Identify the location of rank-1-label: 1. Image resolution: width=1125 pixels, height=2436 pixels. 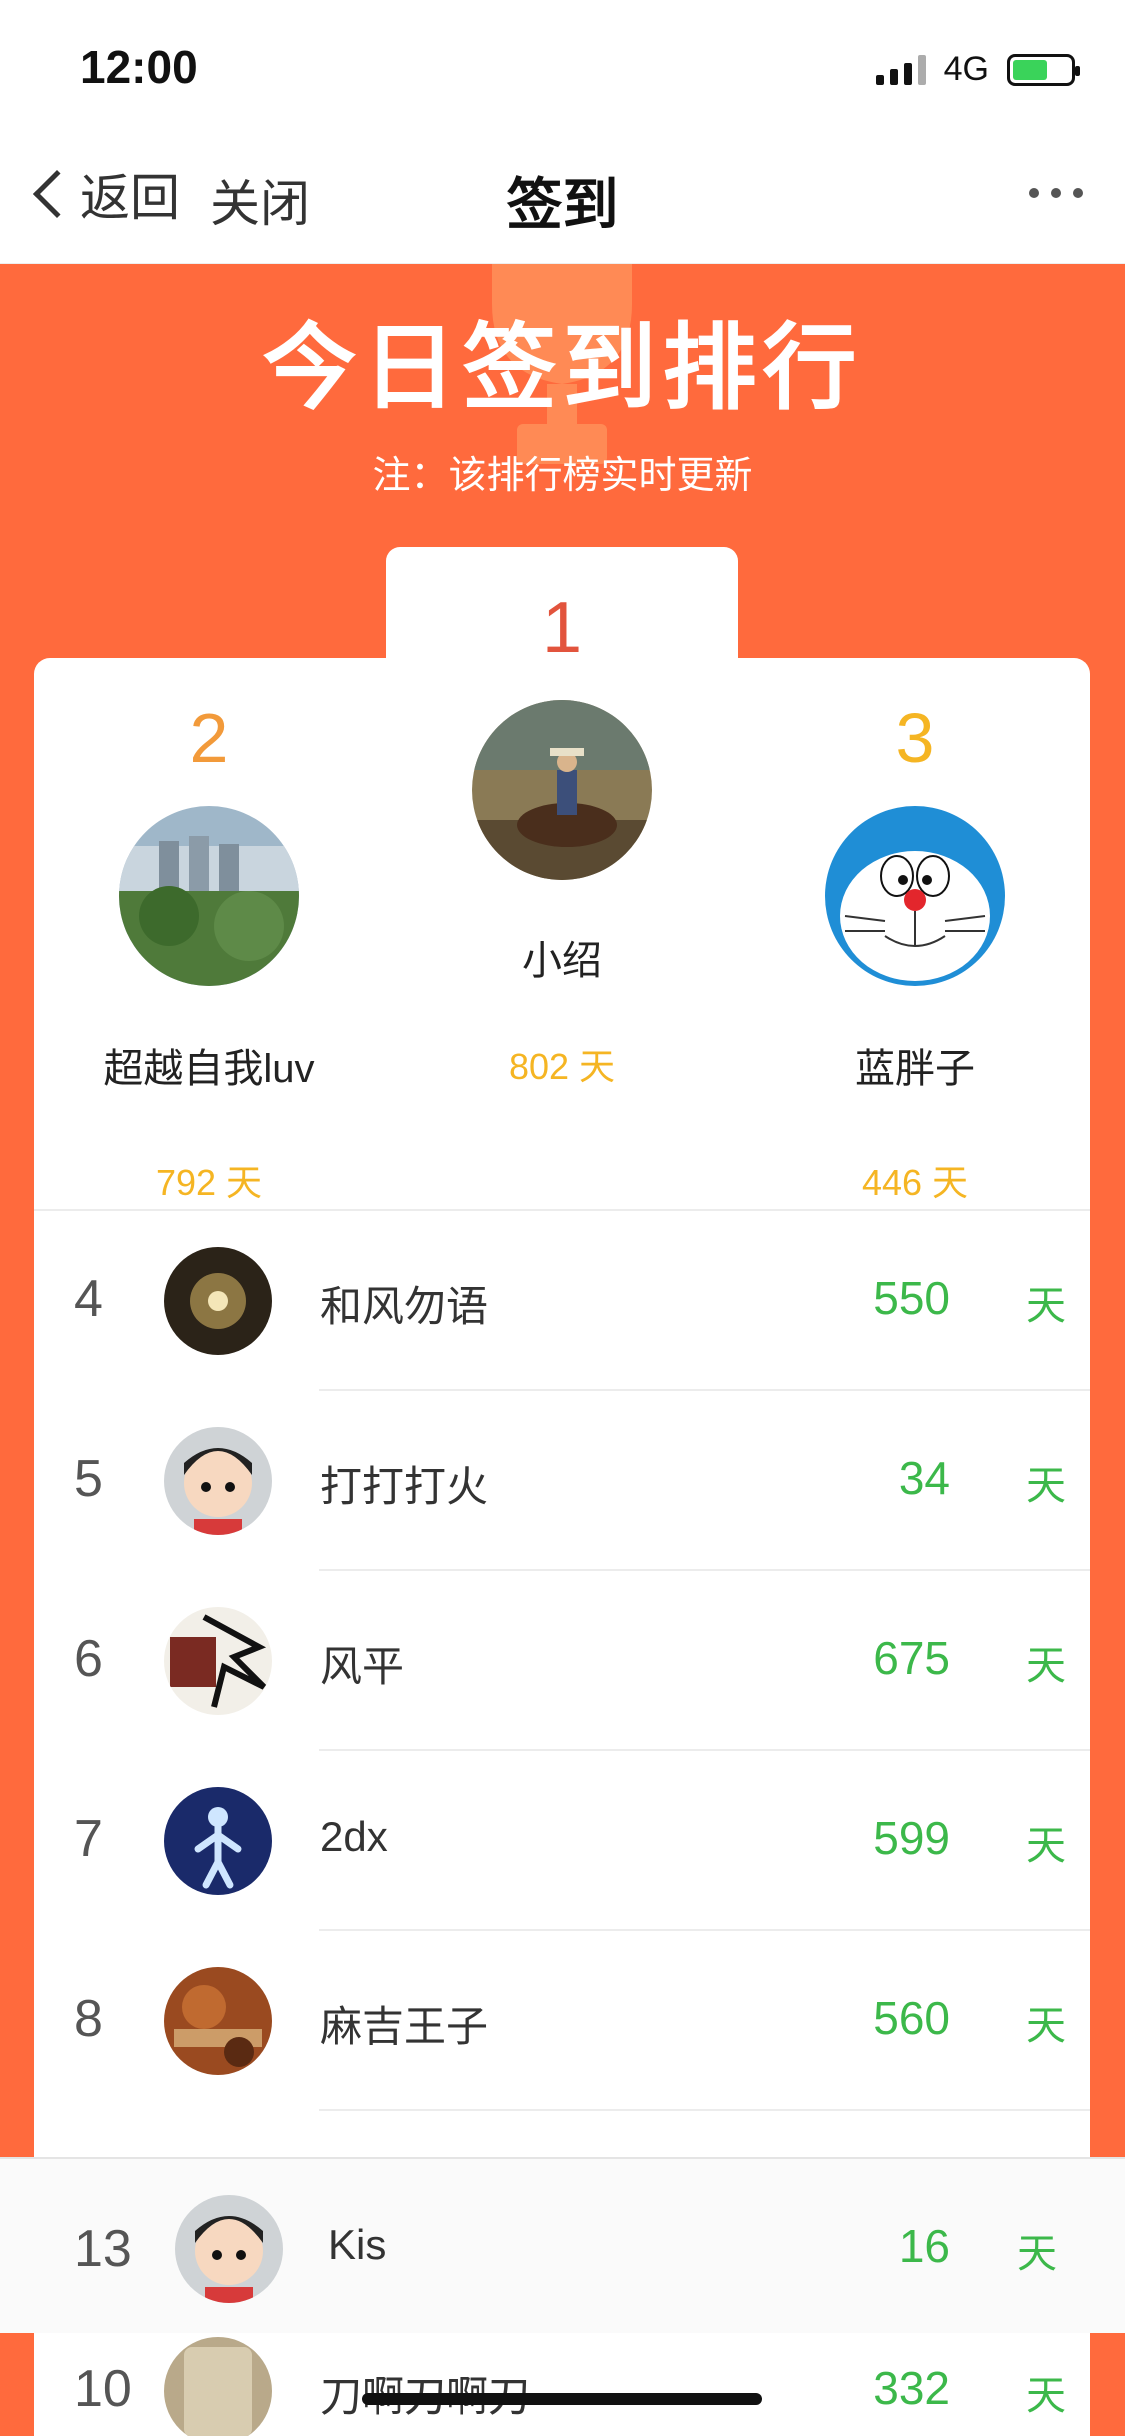
(562, 628).